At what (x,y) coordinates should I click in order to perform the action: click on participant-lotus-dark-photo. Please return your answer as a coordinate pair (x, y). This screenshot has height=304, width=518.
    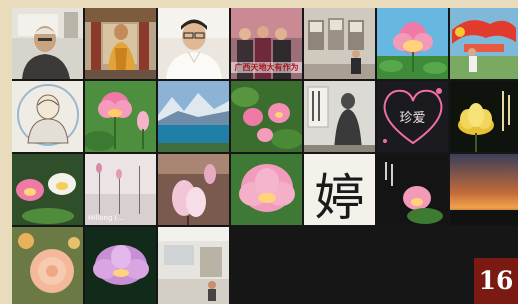
    Looking at the image, I should click on (412, 189).